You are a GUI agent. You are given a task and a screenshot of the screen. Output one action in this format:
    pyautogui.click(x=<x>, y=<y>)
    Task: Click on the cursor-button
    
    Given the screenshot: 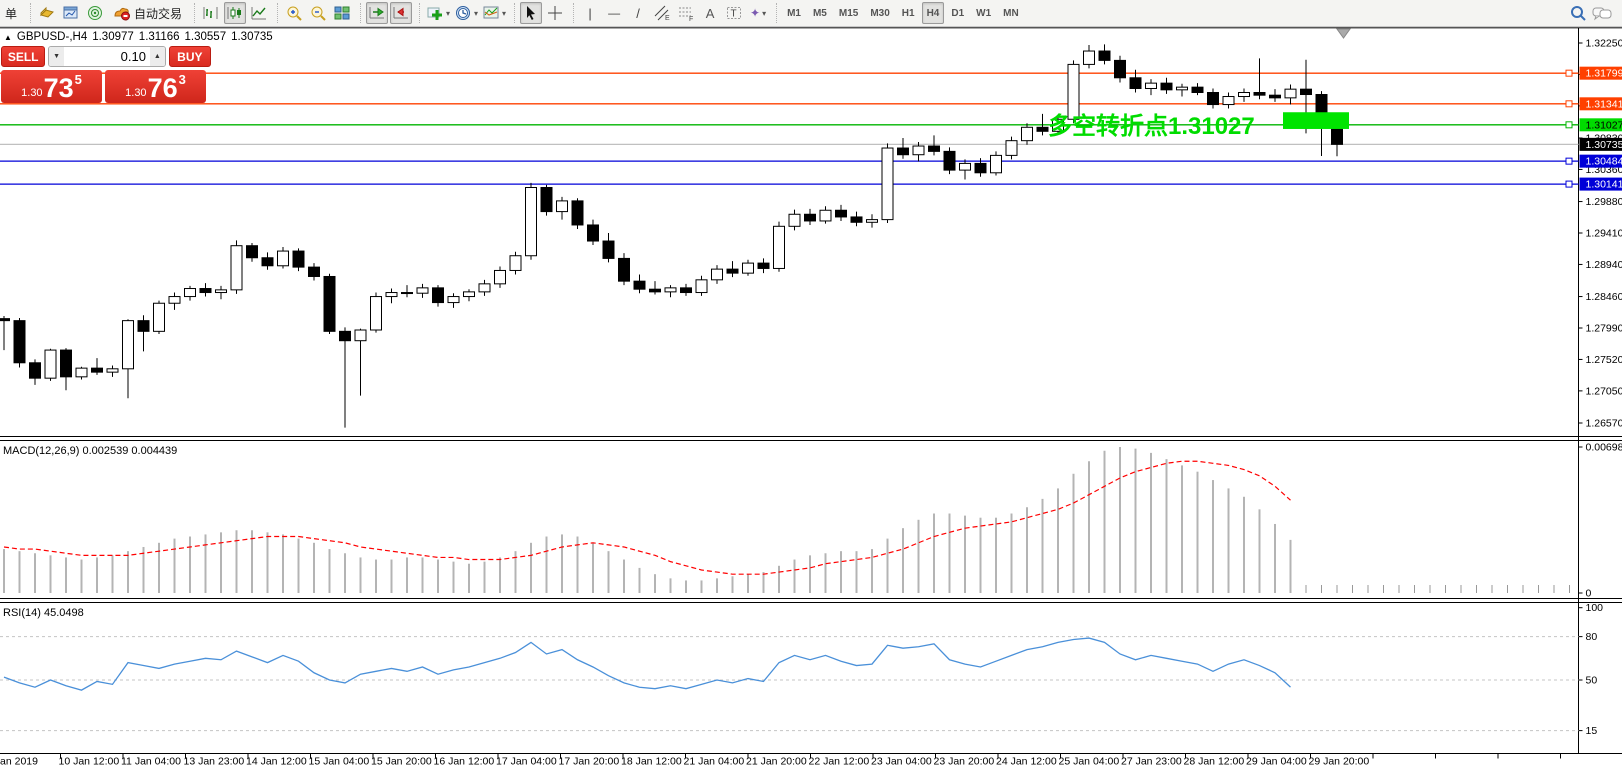 What is the action you would take?
    pyautogui.click(x=531, y=13)
    